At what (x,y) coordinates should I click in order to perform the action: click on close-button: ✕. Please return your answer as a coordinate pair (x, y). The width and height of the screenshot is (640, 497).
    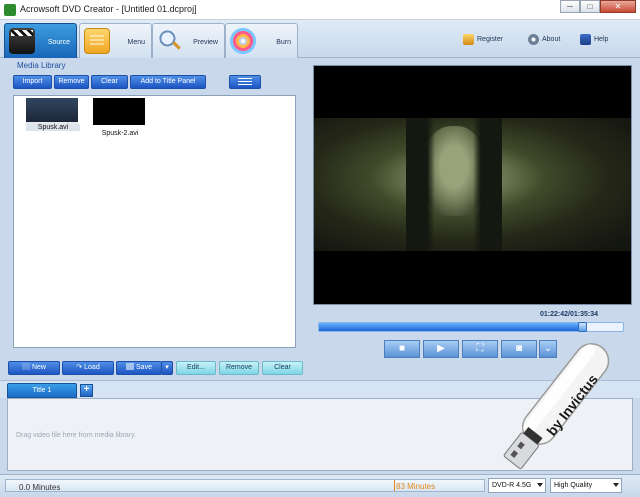
    Looking at the image, I should click on (618, 6).